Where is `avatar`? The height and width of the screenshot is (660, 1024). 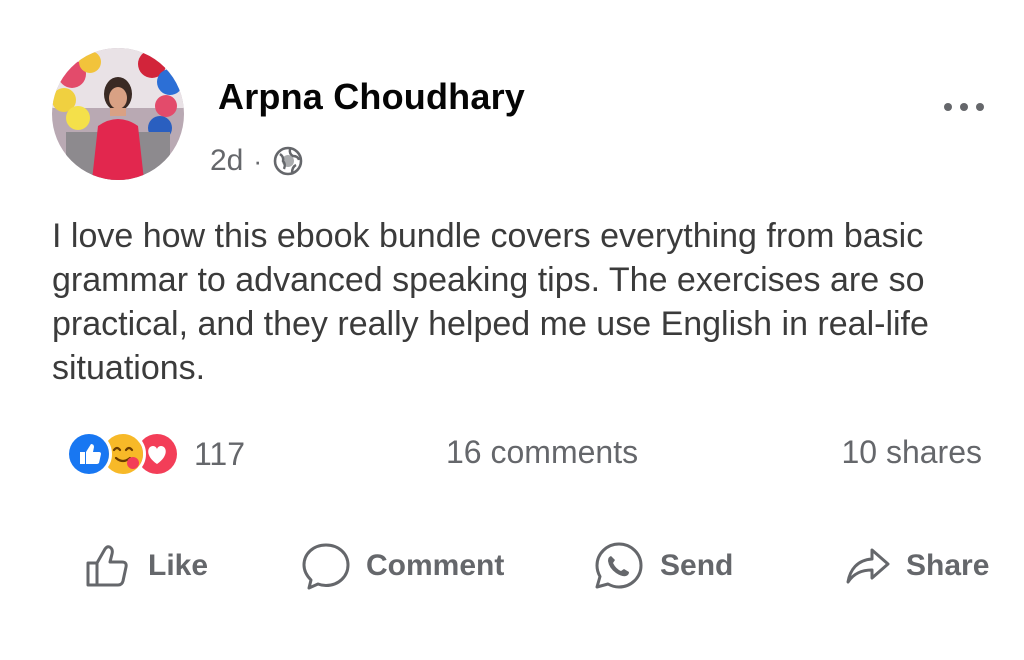
avatar is located at coordinates (118, 114).